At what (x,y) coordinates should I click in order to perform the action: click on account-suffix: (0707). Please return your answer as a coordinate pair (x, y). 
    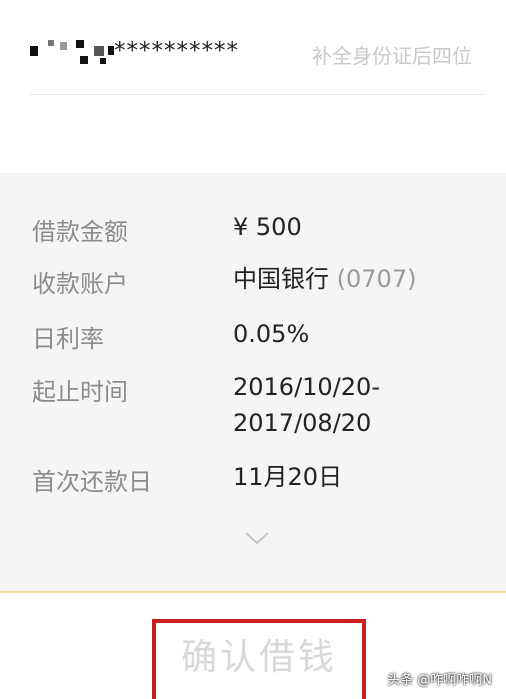
    Looking at the image, I should click on (376, 279).